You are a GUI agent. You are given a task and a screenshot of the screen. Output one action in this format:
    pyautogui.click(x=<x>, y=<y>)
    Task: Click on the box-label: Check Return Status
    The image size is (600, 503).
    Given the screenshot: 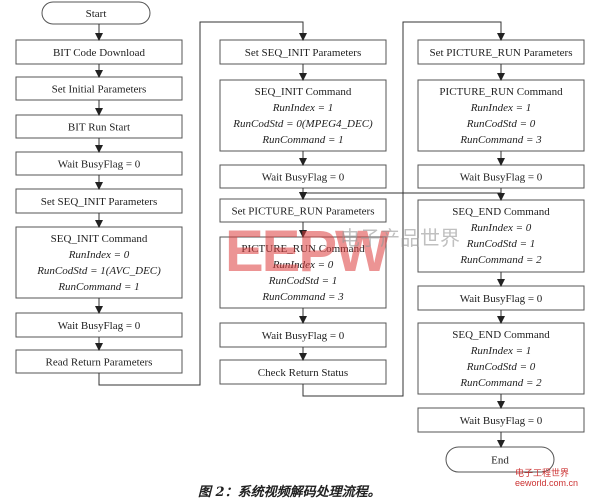 What is the action you would take?
    pyautogui.click(x=303, y=373)
    